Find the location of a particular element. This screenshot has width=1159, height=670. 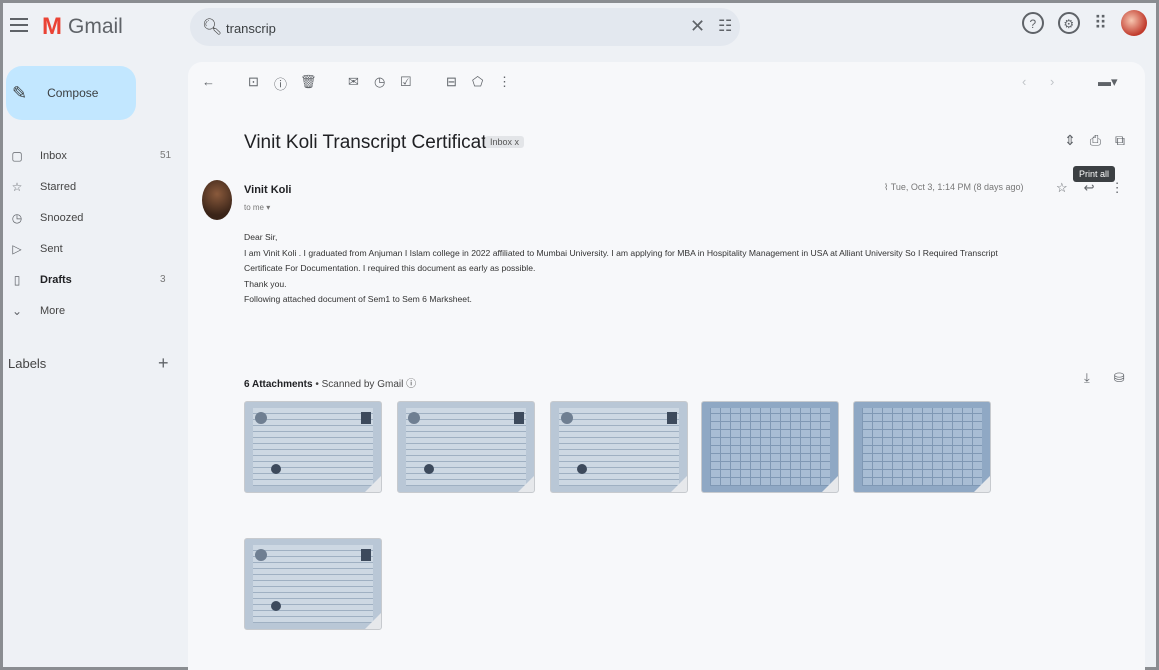

sender-avatar is located at coordinates (217, 200).